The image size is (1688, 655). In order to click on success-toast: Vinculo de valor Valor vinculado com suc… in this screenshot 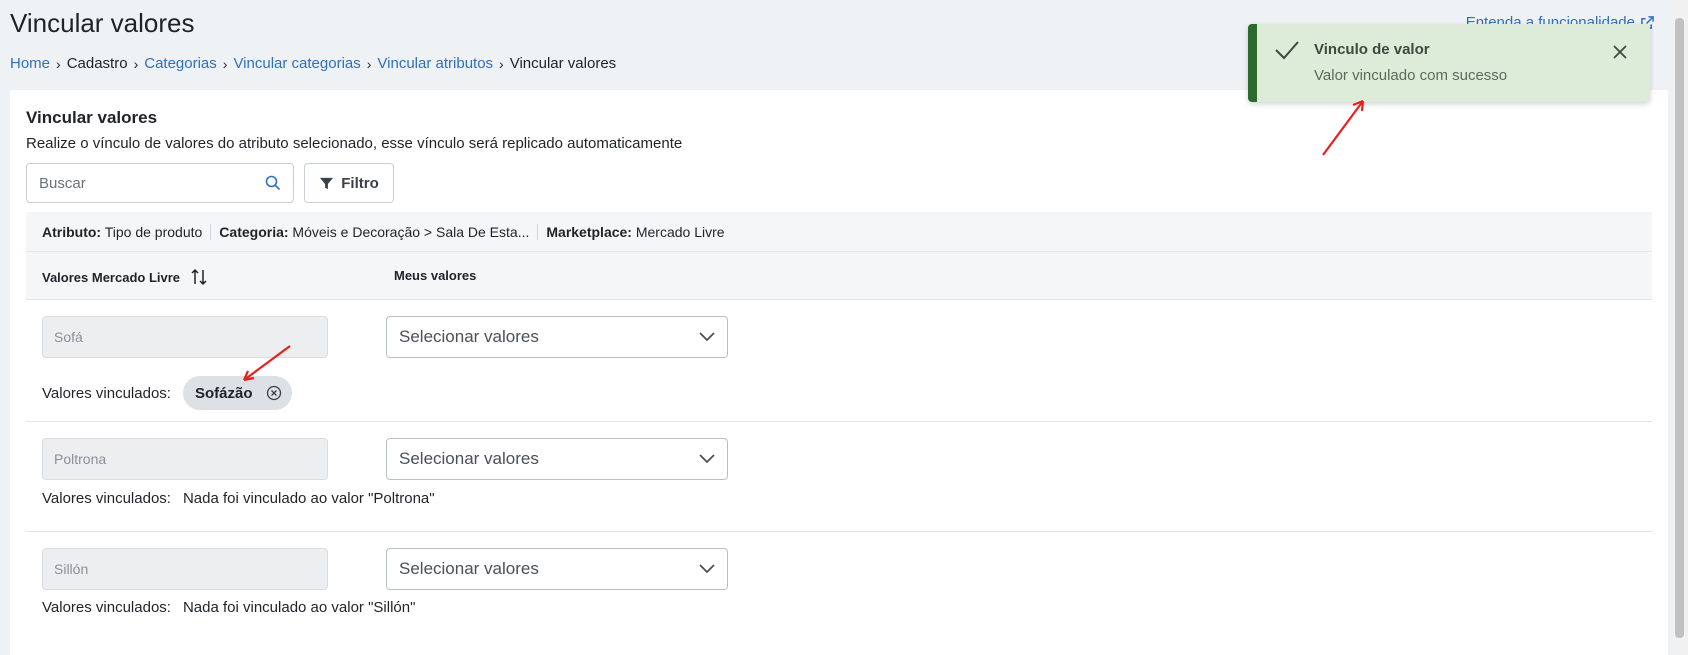, I will do `click(1449, 63)`.